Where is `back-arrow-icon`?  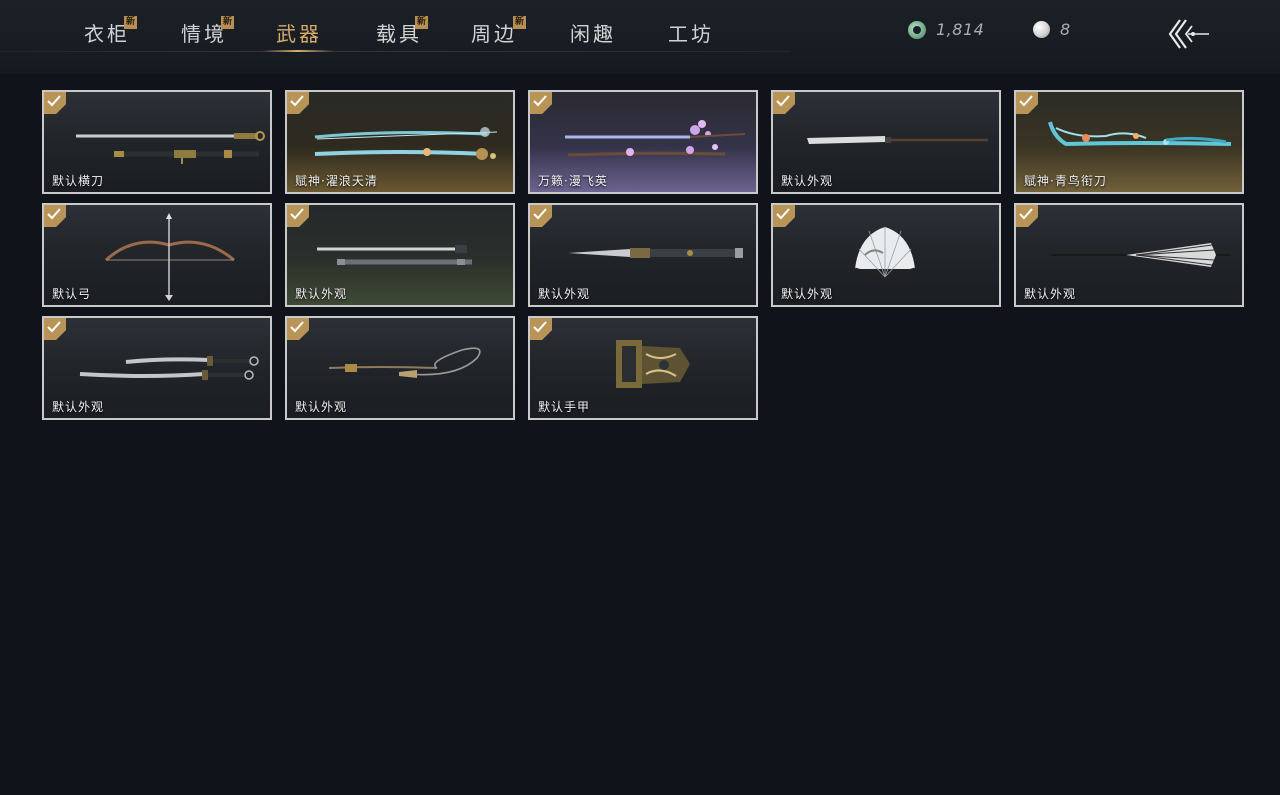 back-arrow-icon is located at coordinates (1188, 34).